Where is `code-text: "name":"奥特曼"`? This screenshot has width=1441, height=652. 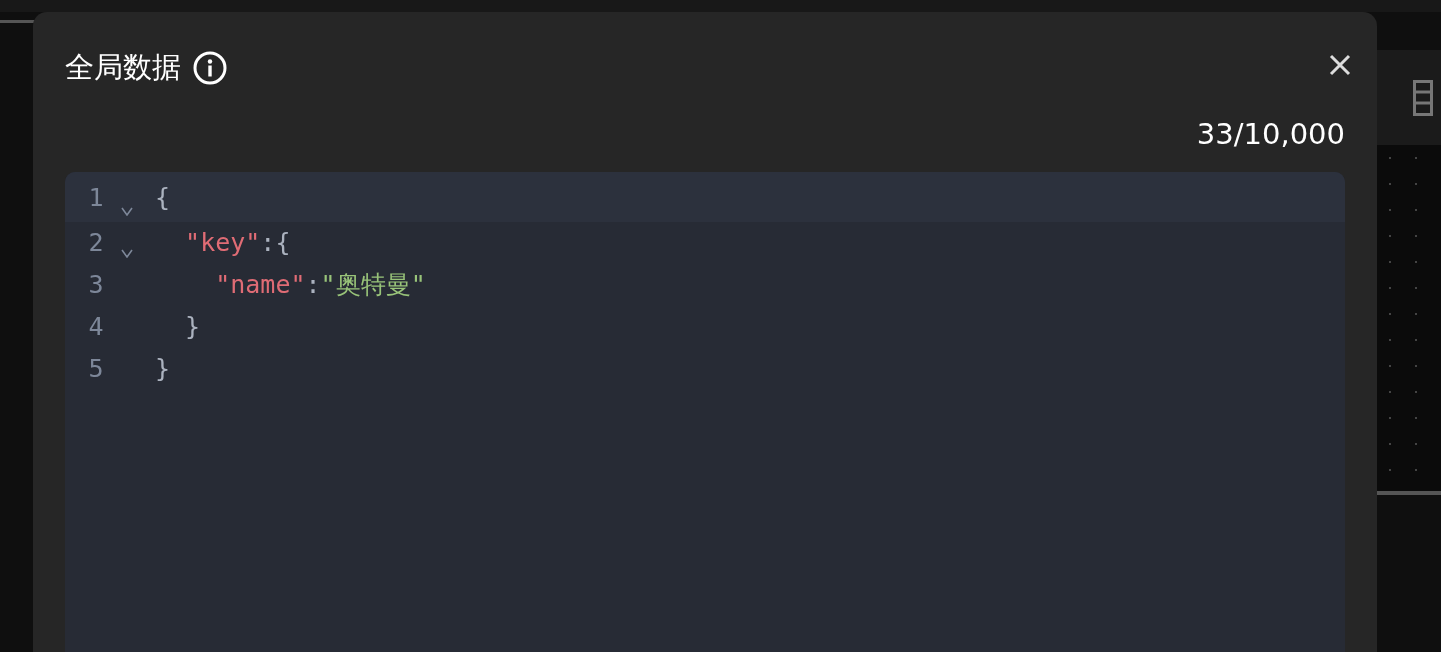 code-text: "name":"奥特曼" is located at coordinates (320, 285).